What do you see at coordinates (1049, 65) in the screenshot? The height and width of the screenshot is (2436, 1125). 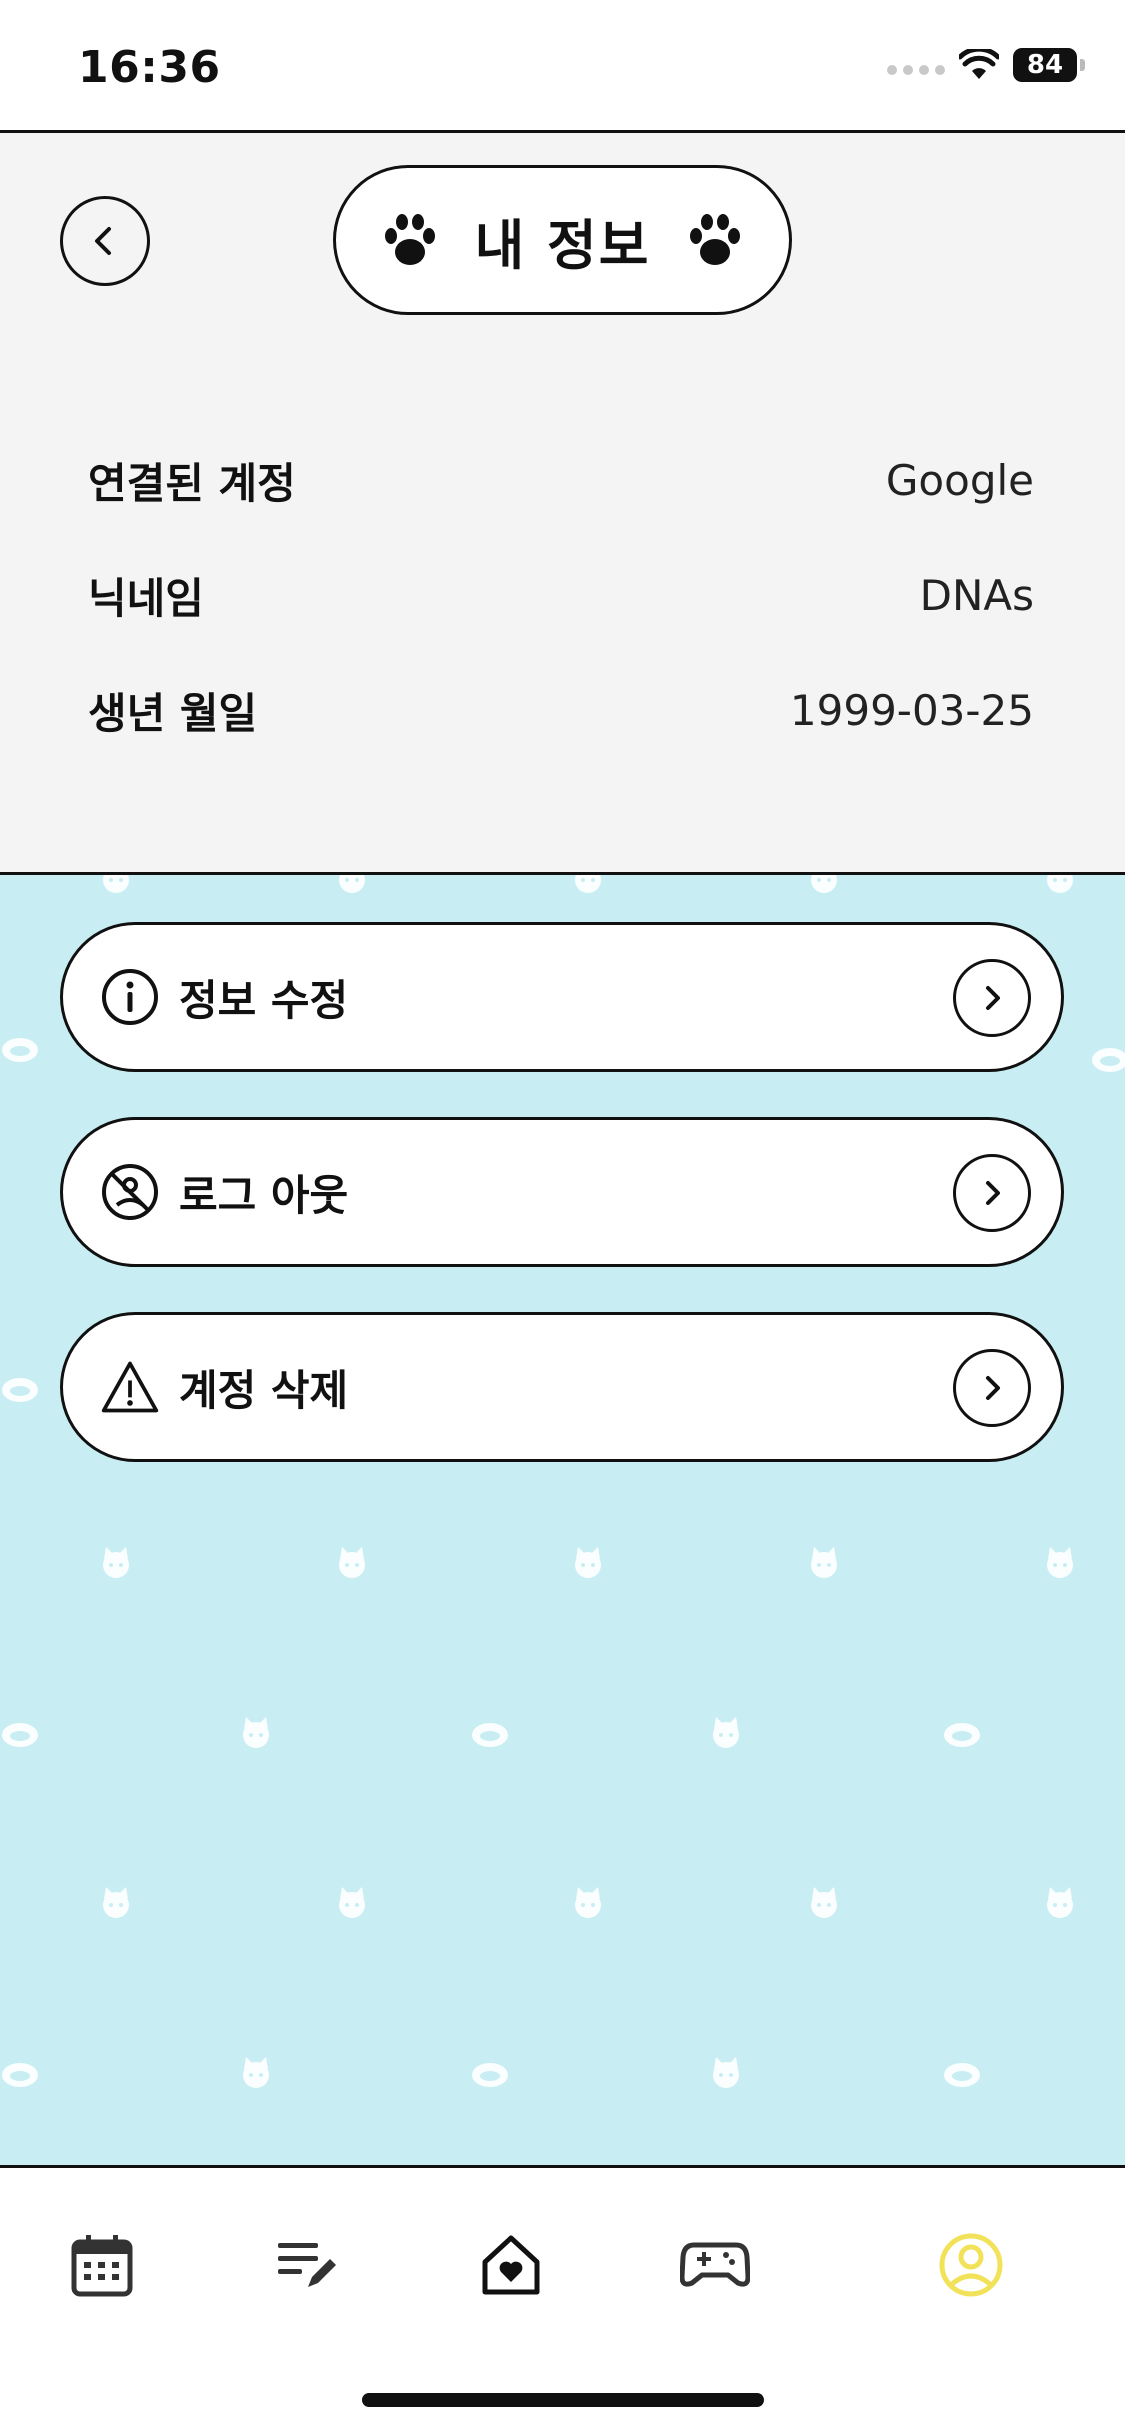 I see `battery-indicator: 84` at bounding box center [1049, 65].